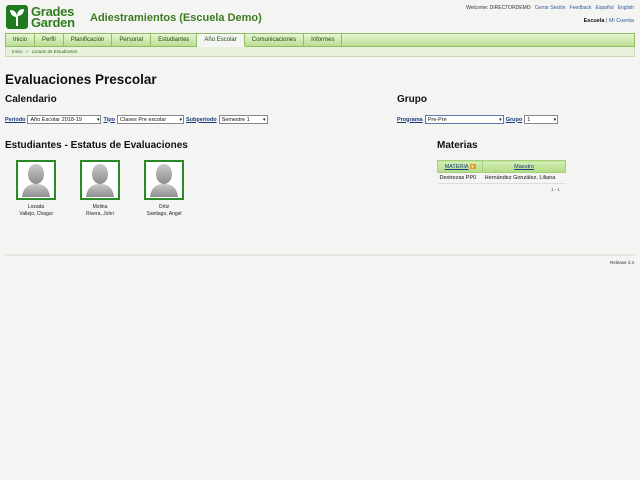 The height and width of the screenshot is (480, 640). I want to click on spanish-link: Español, so click(605, 8).